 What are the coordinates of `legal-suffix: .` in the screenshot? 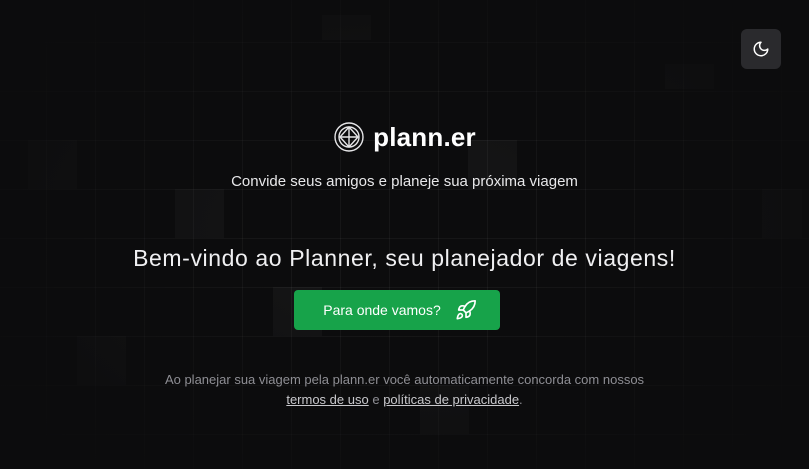 It's located at (521, 399).